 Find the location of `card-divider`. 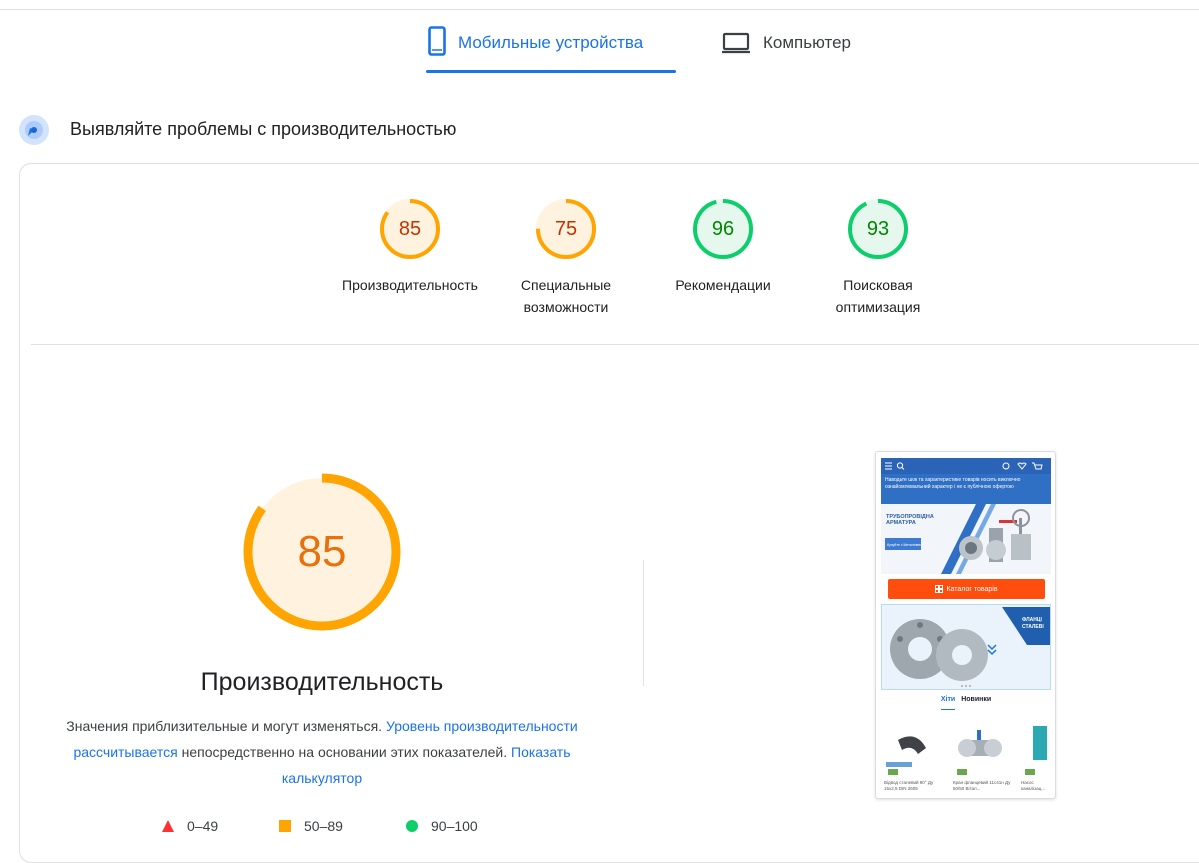

card-divider is located at coordinates (615, 344).